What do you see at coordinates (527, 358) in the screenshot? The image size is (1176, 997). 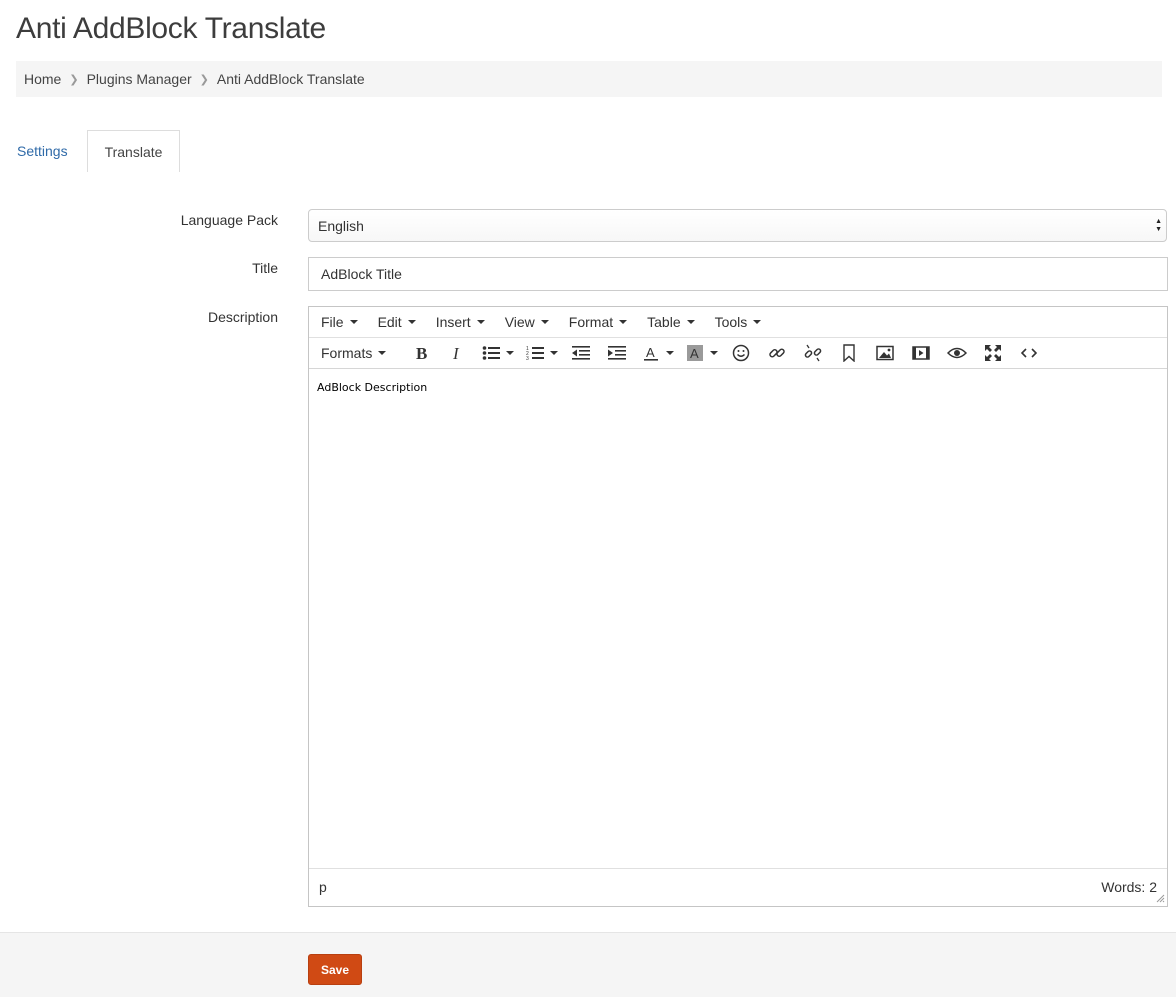 I see `svg-text: 3` at bounding box center [527, 358].